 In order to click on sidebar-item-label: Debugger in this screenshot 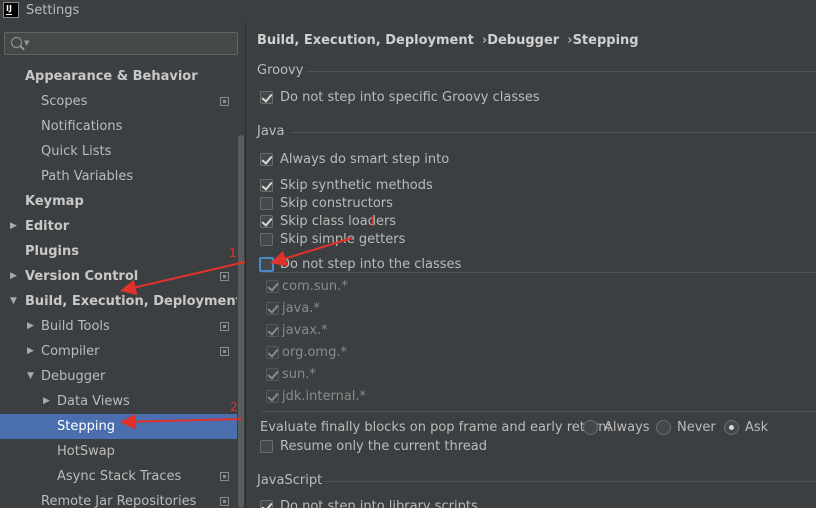, I will do `click(73, 376)`.